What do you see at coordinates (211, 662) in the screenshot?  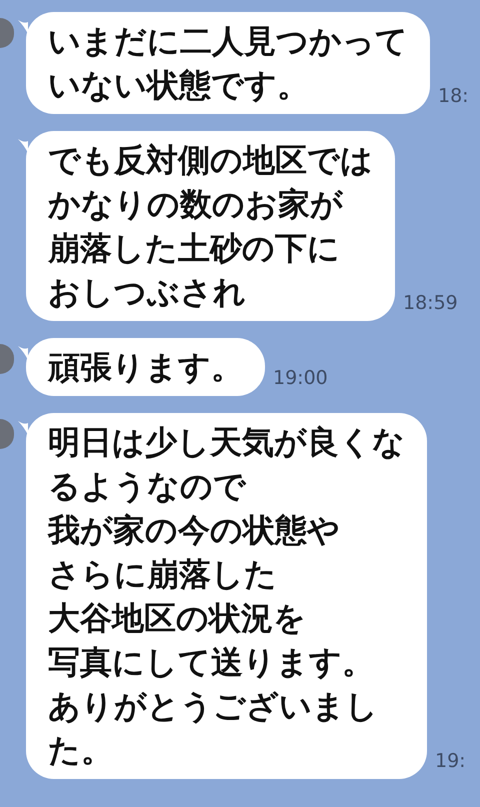 I see `message-text: 写真にして送ります。` at bounding box center [211, 662].